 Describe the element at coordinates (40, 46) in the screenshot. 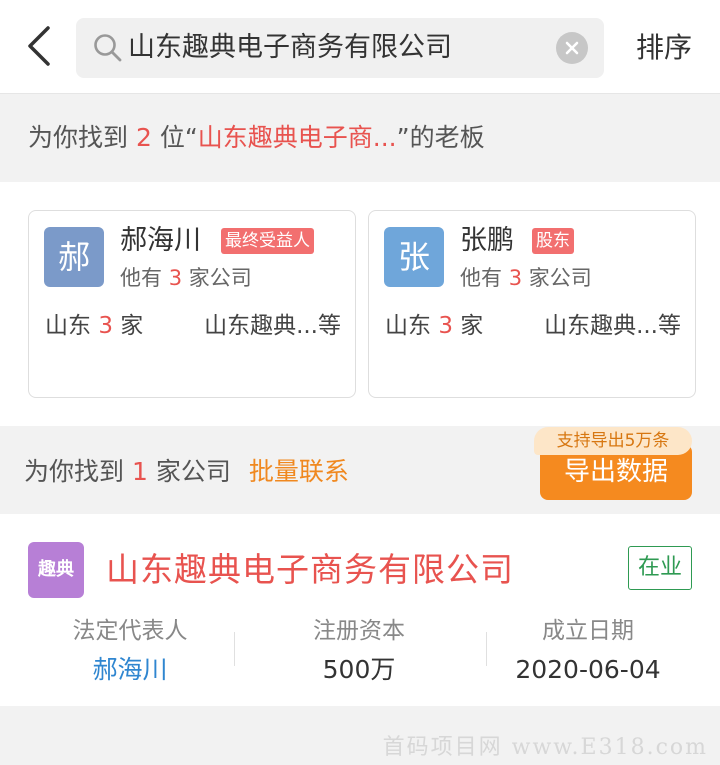

I see `back-icon` at that location.